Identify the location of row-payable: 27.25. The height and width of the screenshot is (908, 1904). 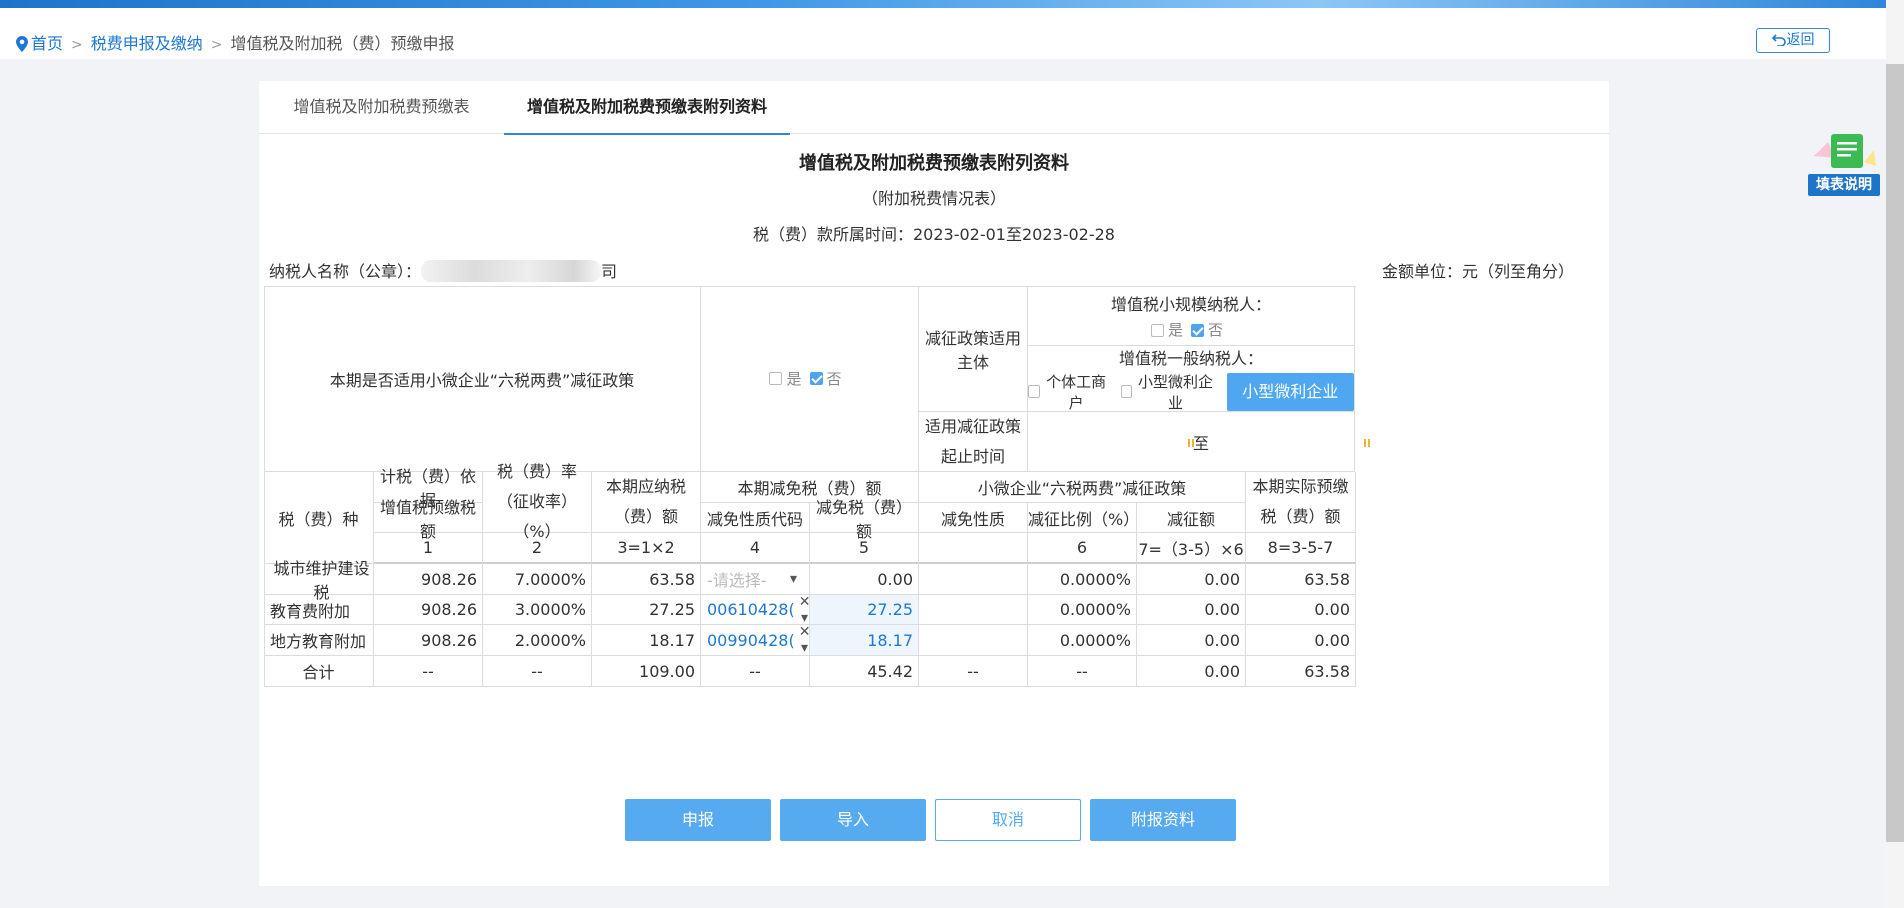
(646, 610).